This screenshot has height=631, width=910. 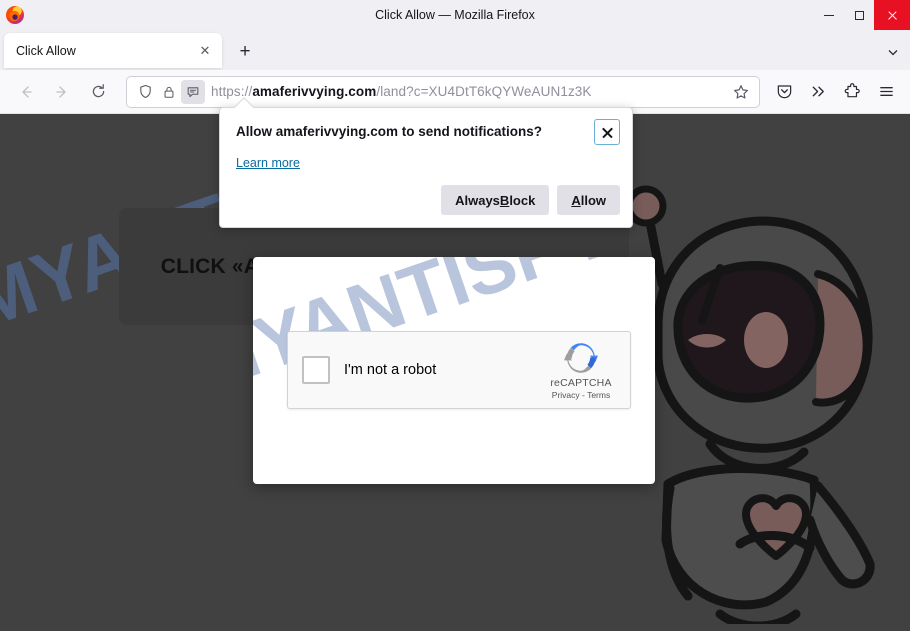 What do you see at coordinates (145, 92) in the screenshot?
I see `shield-icon` at bounding box center [145, 92].